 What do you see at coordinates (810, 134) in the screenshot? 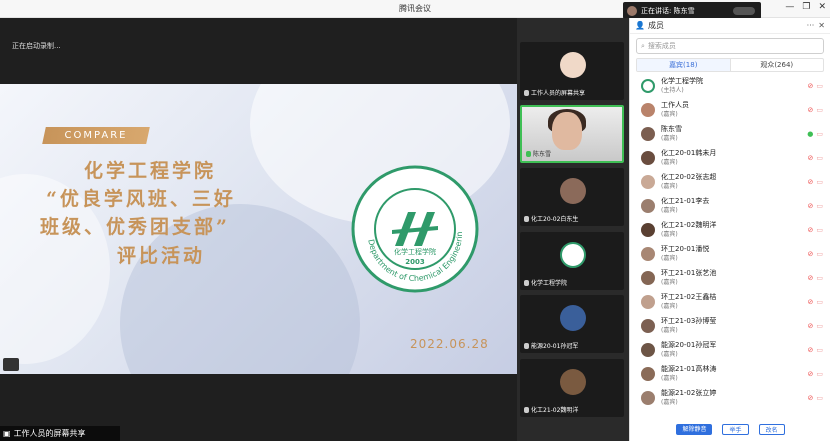
I see `mic-icon: ●` at bounding box center [810, 134].